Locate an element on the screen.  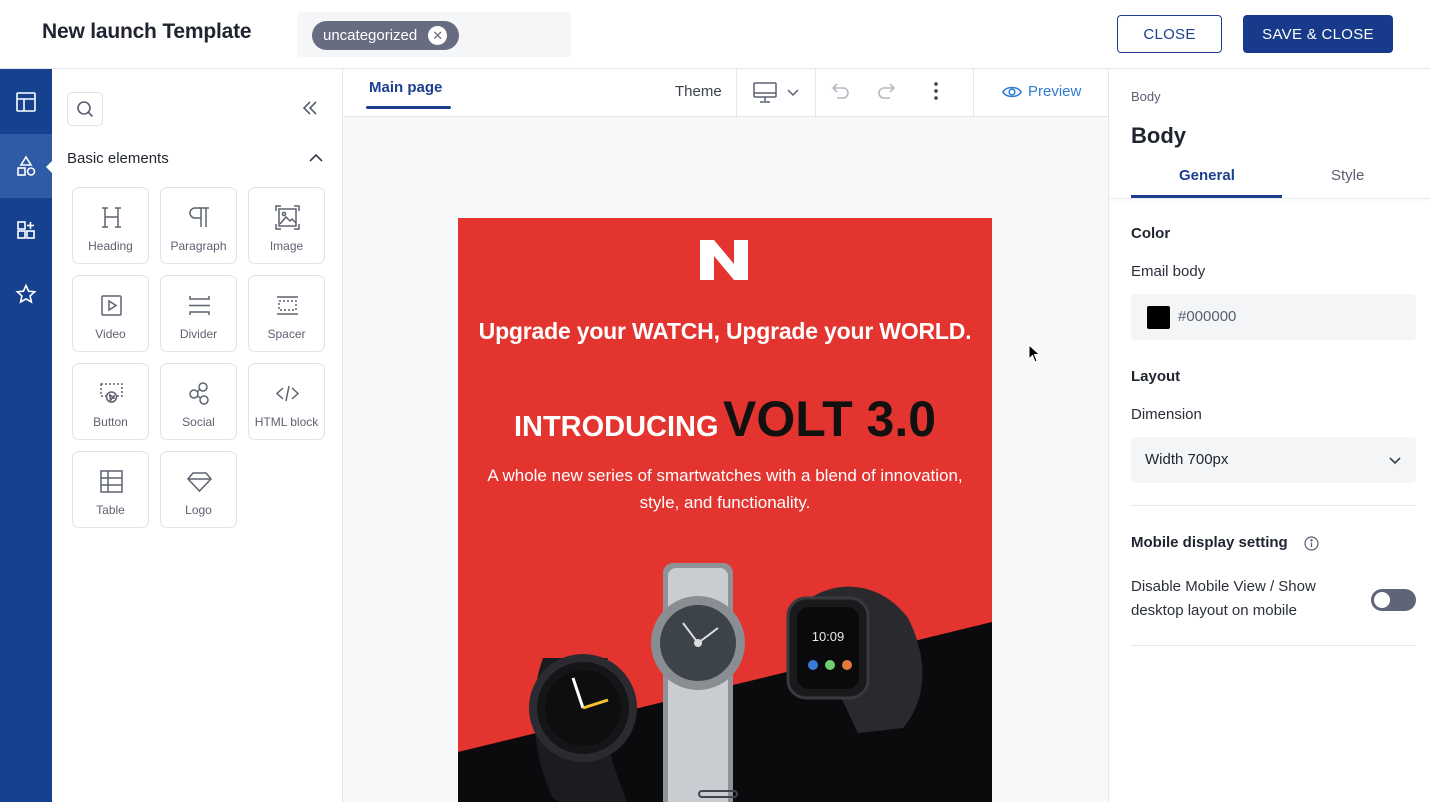
mobile-view-toggle is located at coordinates (1393, 600).